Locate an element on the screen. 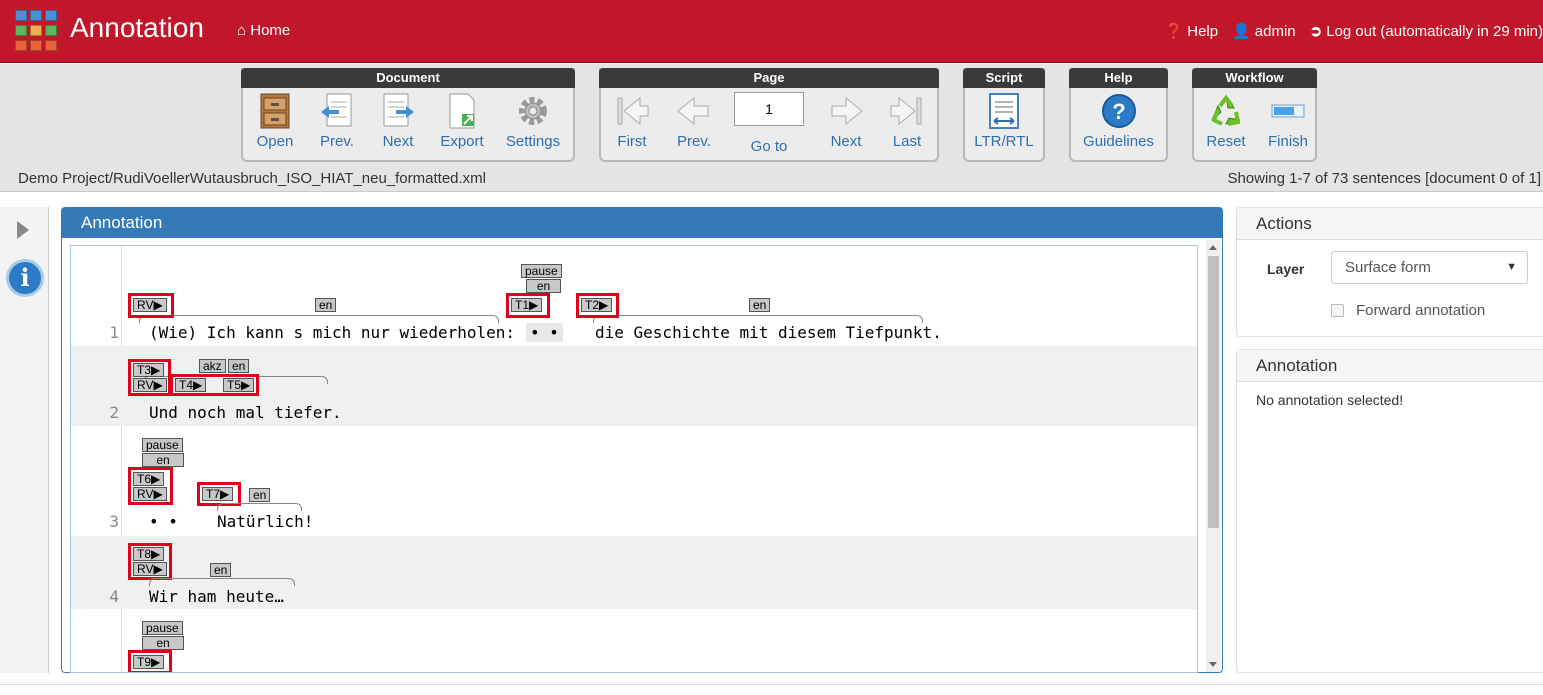 This screenshot has height=695, width=1543. layer-label: Layer is located at coordinates (1286, 269).